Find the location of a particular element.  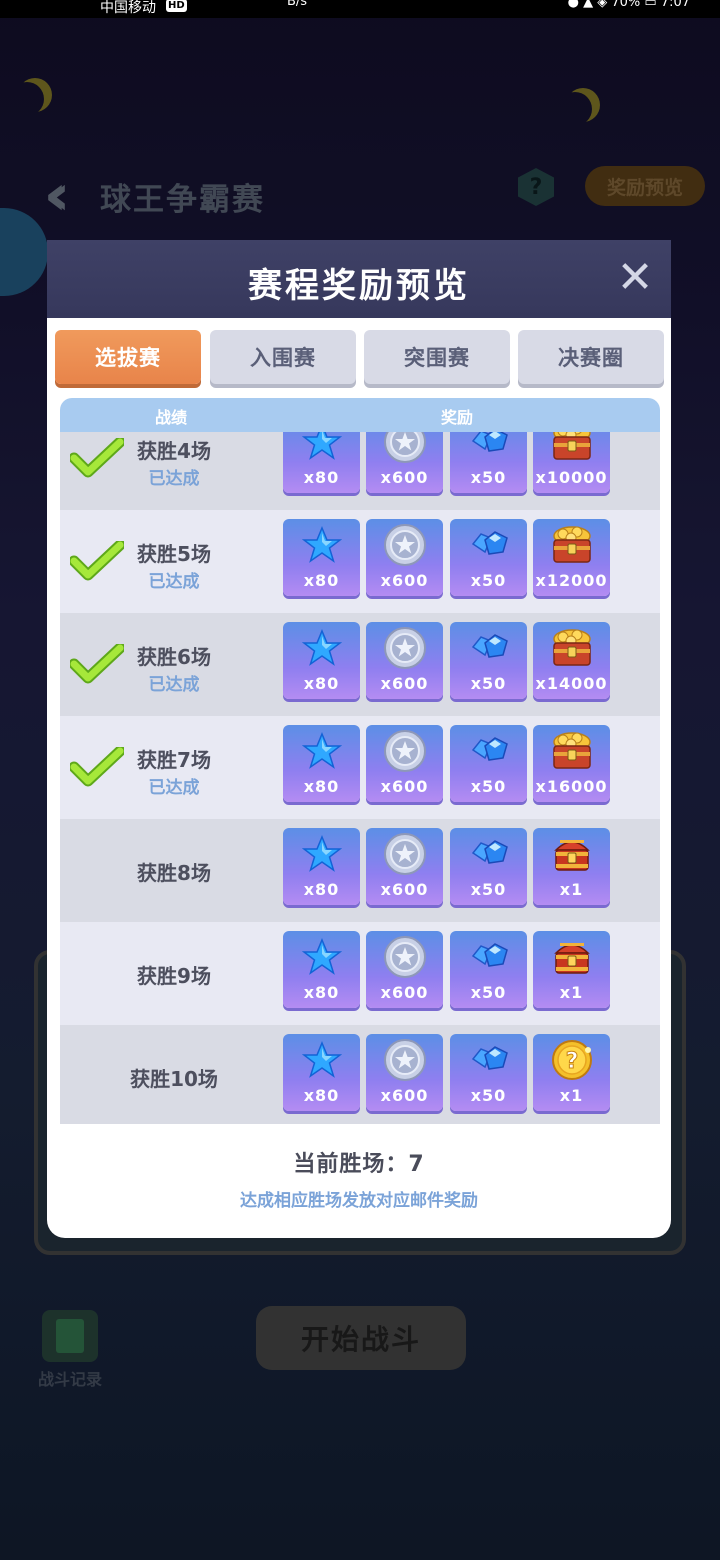

current-wins: 当前胜场：7 is located at coordinates (359, 1164).